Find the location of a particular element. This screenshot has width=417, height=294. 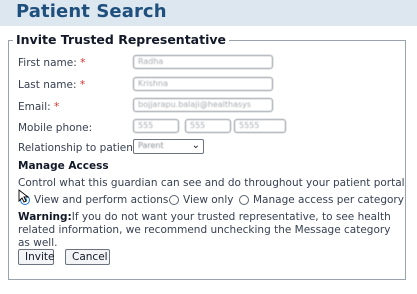

mouse-pointer-icon is located at coordinates (24, 196).